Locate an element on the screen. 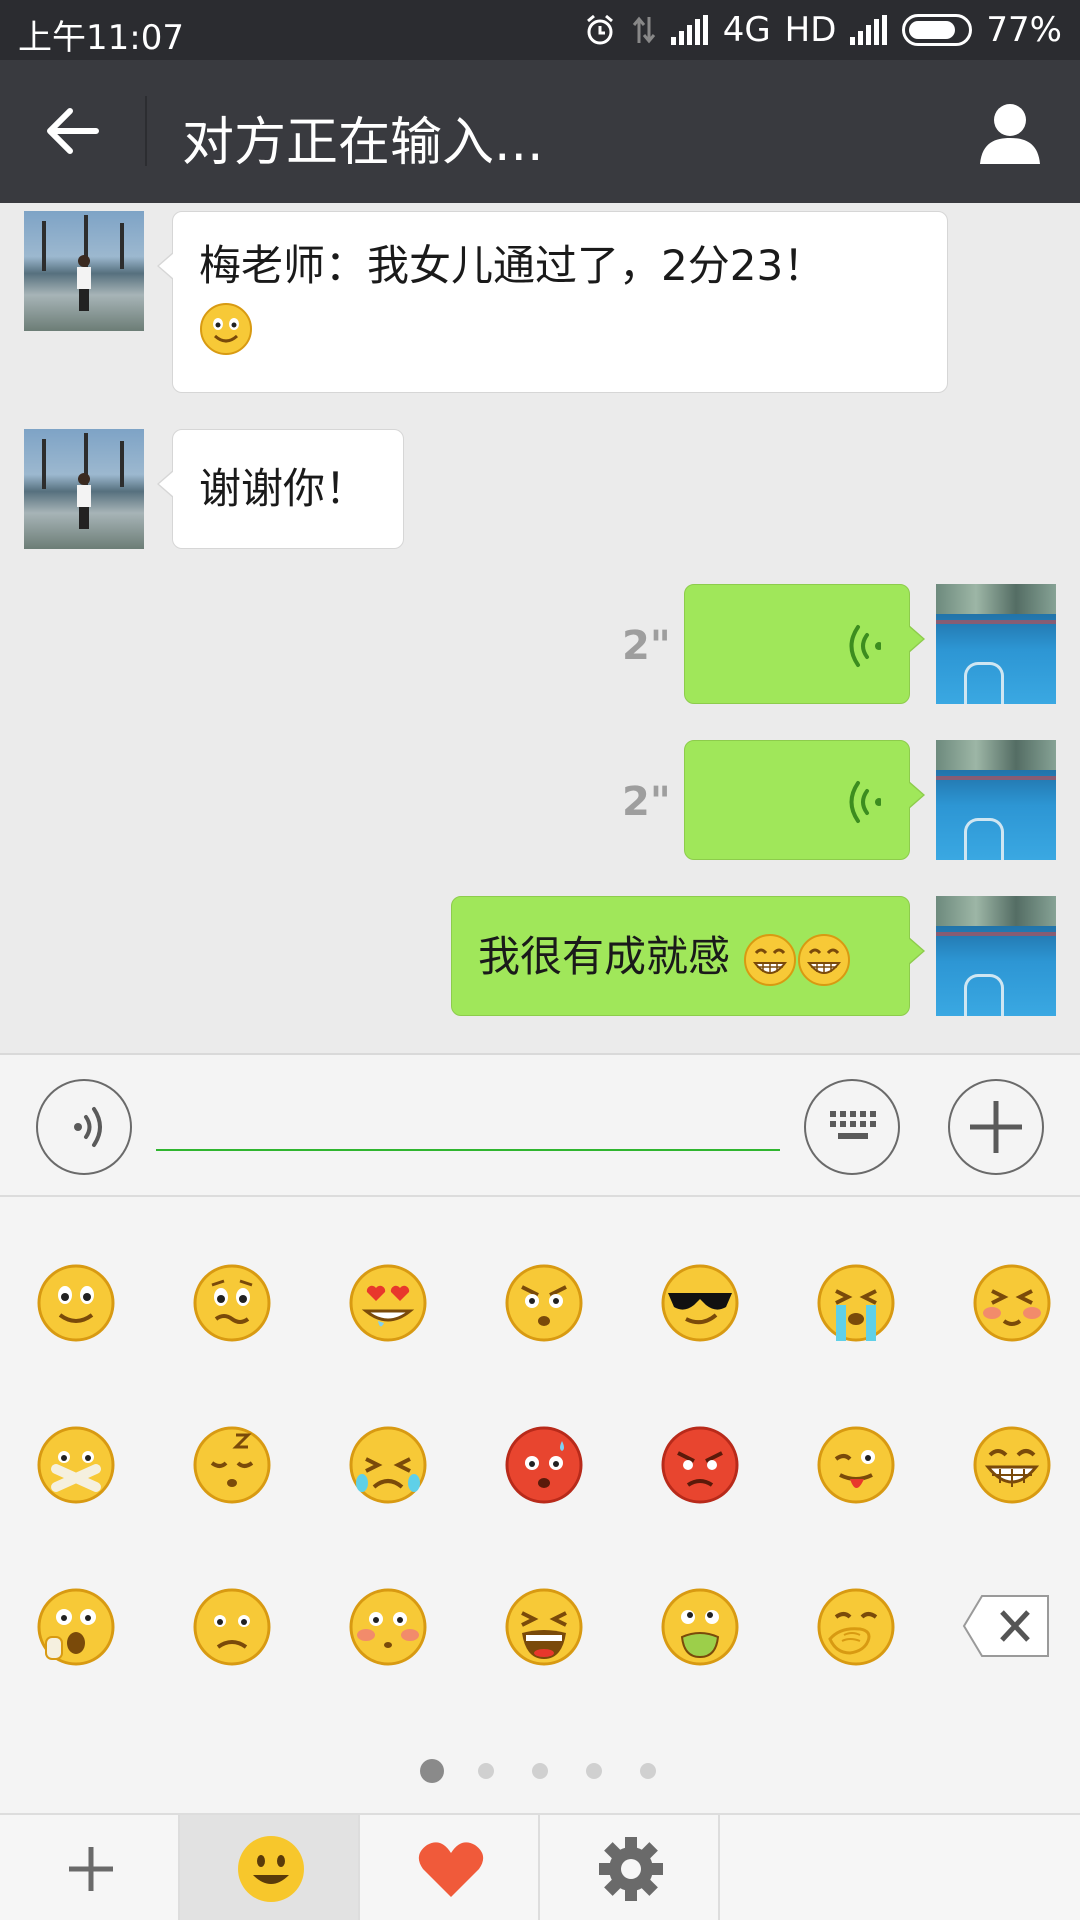 The width and height of the screenshot is (1080, 1920). surprised-emoji-icon is located at coordinates (76, 1627).